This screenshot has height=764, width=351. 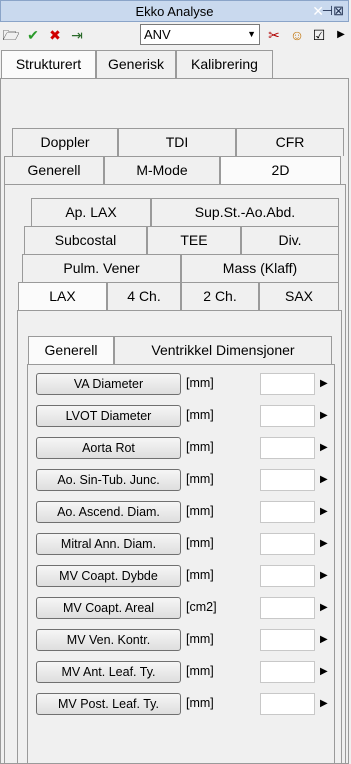 What do you see at coordinates (136, 64) in the screenshot?
I see `tab-generisk: Generisk` at bounding box center [136, 64].